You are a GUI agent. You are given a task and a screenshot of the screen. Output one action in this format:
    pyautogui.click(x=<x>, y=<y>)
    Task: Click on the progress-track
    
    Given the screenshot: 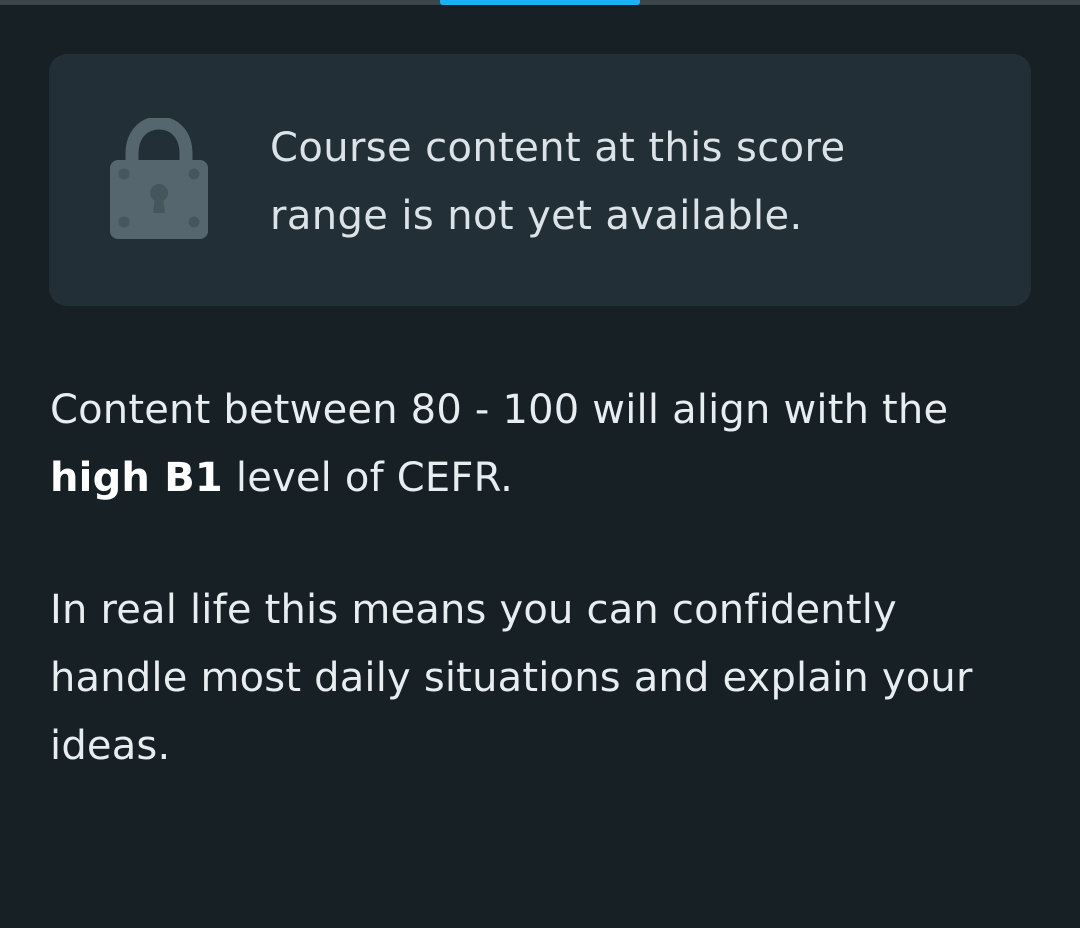 What is the action you would take?
    pyautogui.click(x=540, y=2)
    